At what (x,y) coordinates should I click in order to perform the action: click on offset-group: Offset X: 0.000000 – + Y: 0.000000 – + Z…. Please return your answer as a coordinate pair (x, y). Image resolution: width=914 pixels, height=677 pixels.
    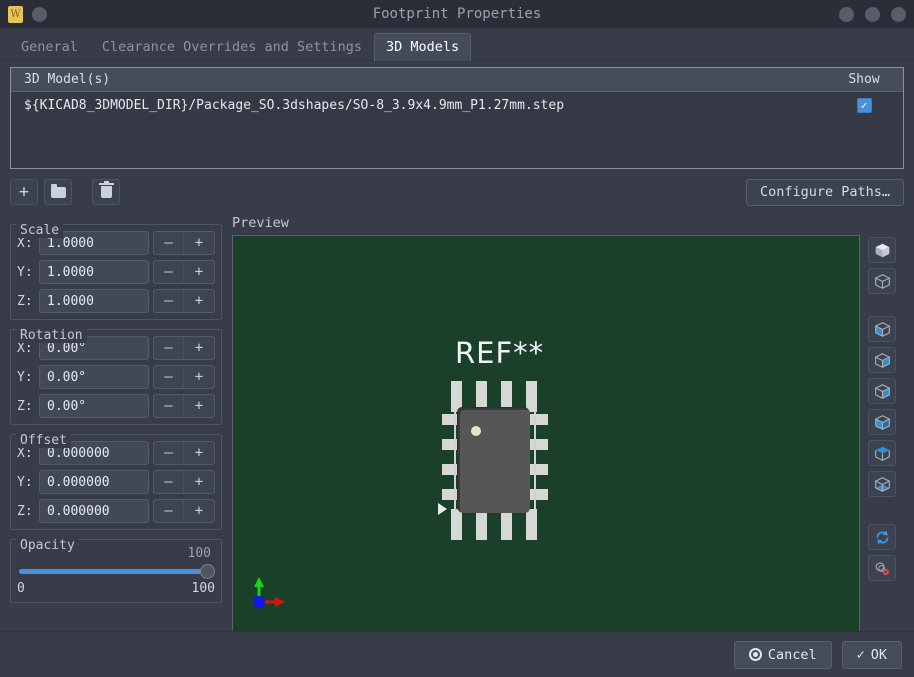
    Looking at the image, I should click on (116, 481).